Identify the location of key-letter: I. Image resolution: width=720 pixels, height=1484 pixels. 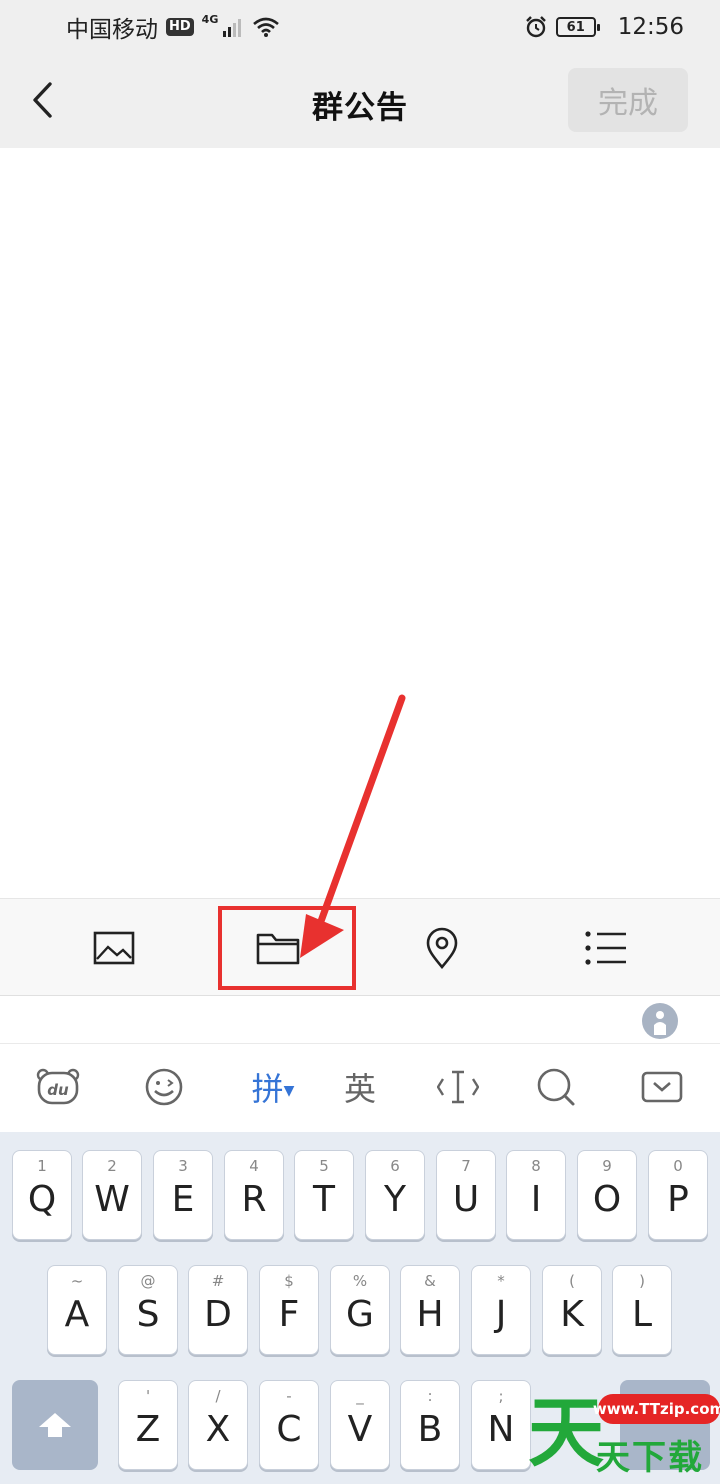
(536, 1199).